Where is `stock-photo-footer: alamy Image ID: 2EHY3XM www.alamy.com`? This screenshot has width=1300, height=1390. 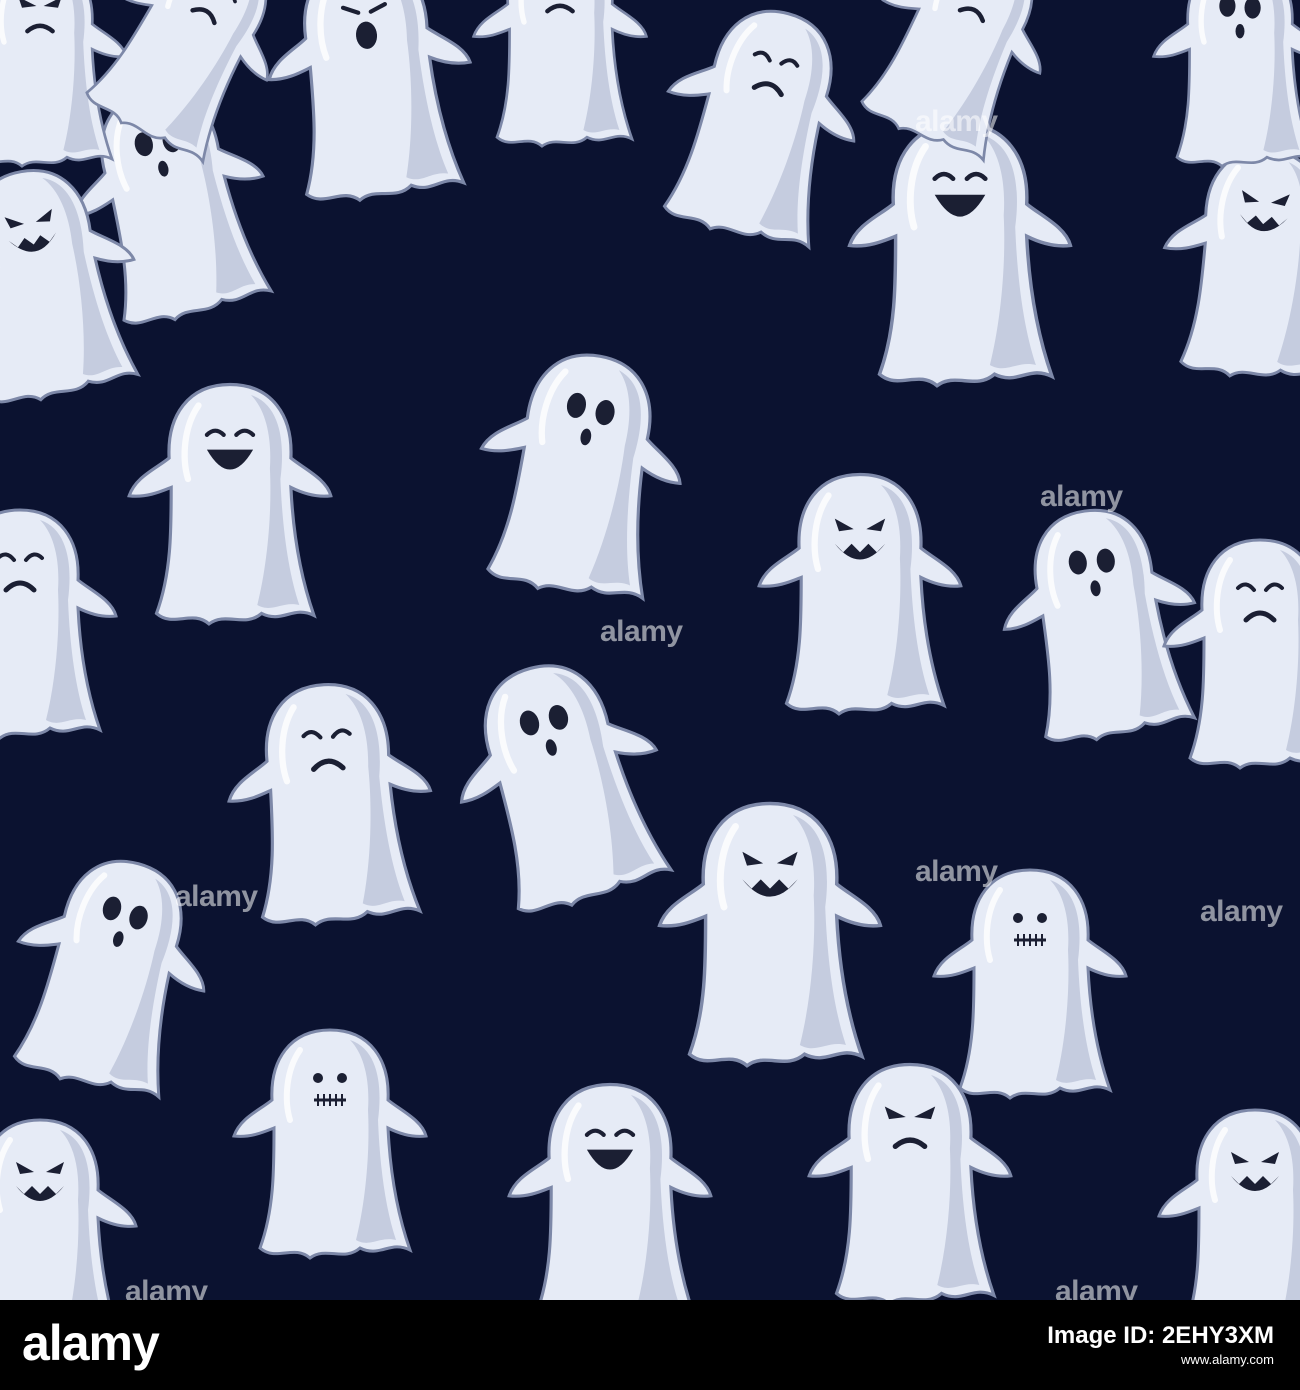 stock-photo-footer: alamy Image ID: 2EHY3XM www.alamy.com is located at coordinates (650, 1345).